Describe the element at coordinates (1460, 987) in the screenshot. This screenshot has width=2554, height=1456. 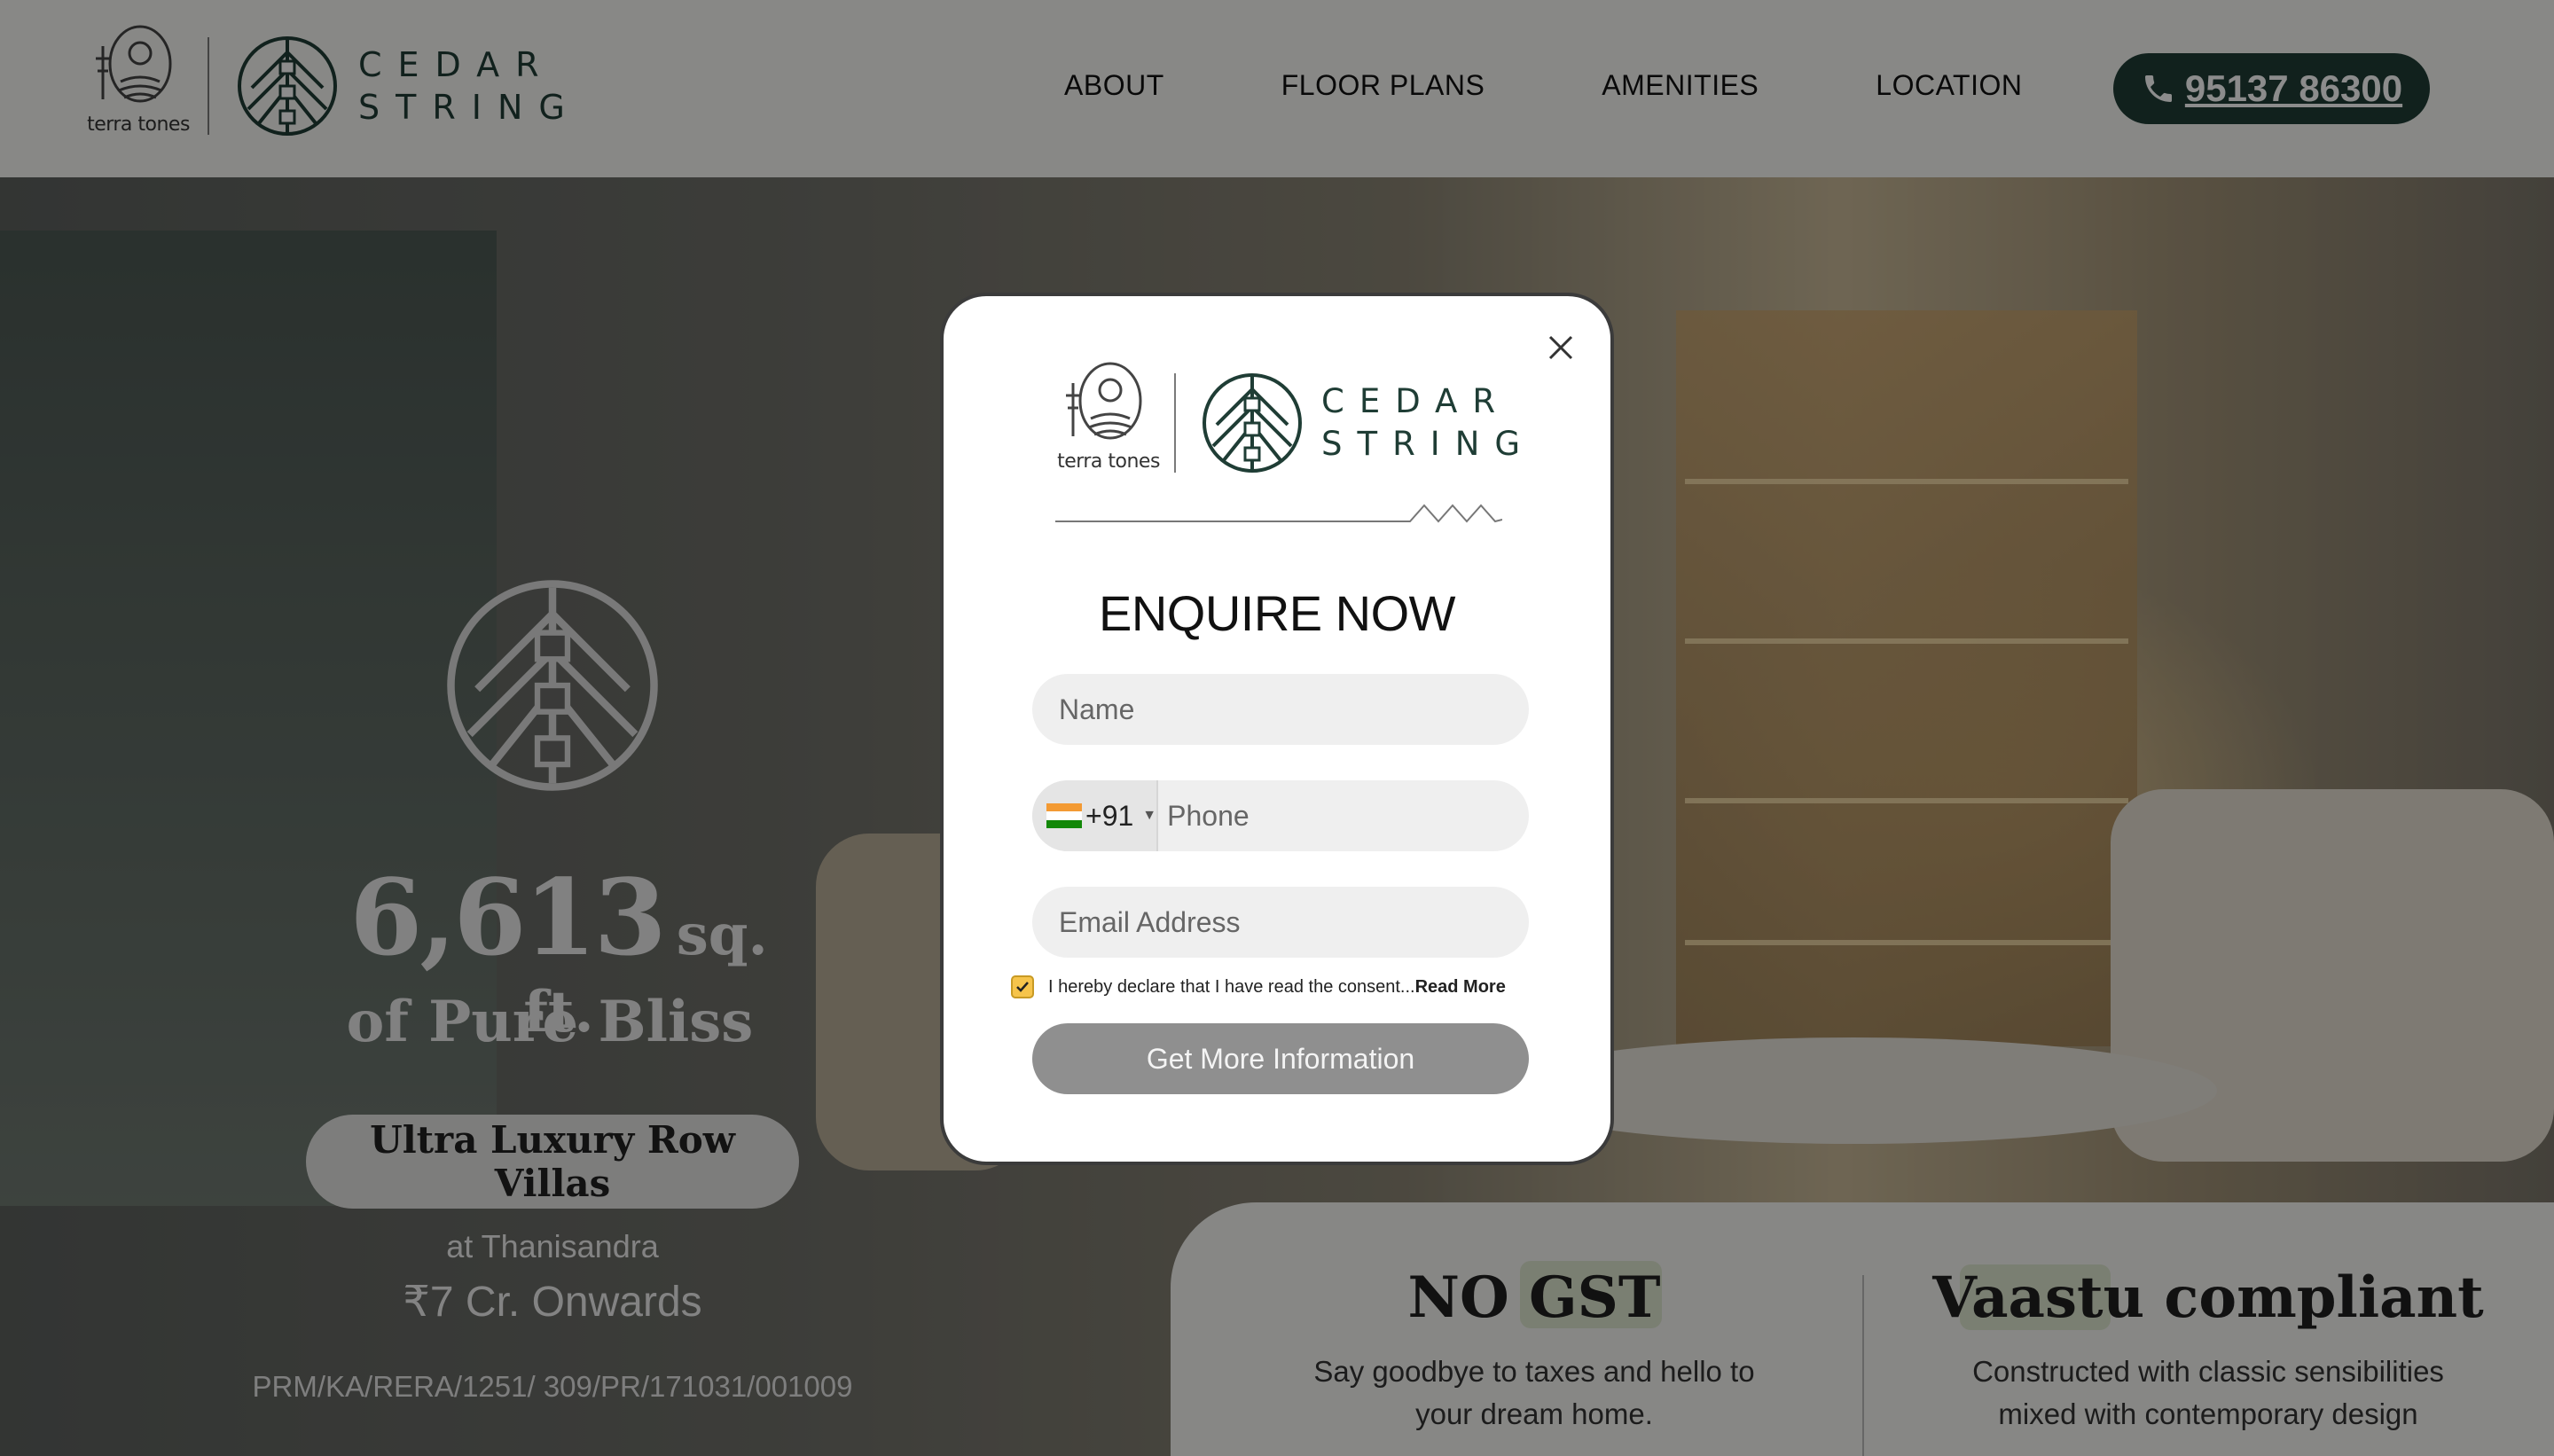
I see `read-more-link: Read More` at that location.